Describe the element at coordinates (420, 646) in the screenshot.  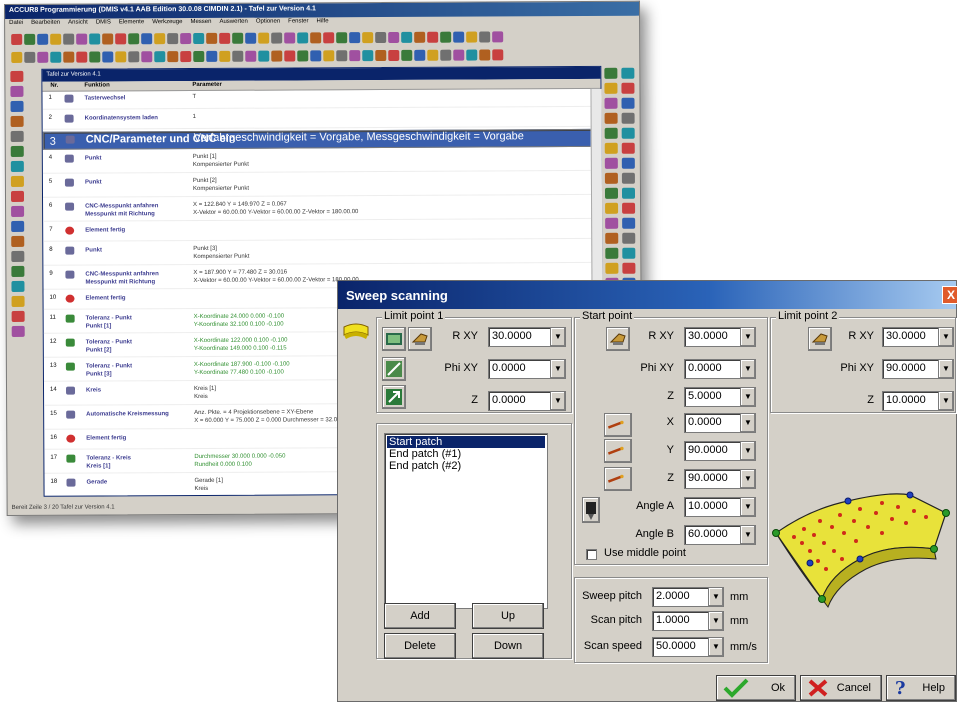
I see `delete-button: Delete` at that location.